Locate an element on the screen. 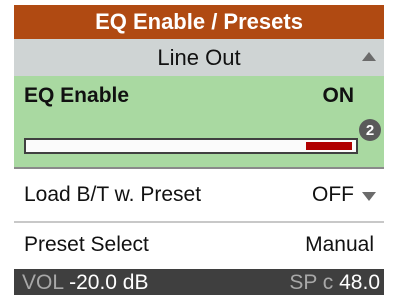 Image resolution: width=398 pixels, height=295 pixels. volume-readout: VOL -20.0 dB is located at coordinates (85, 283).